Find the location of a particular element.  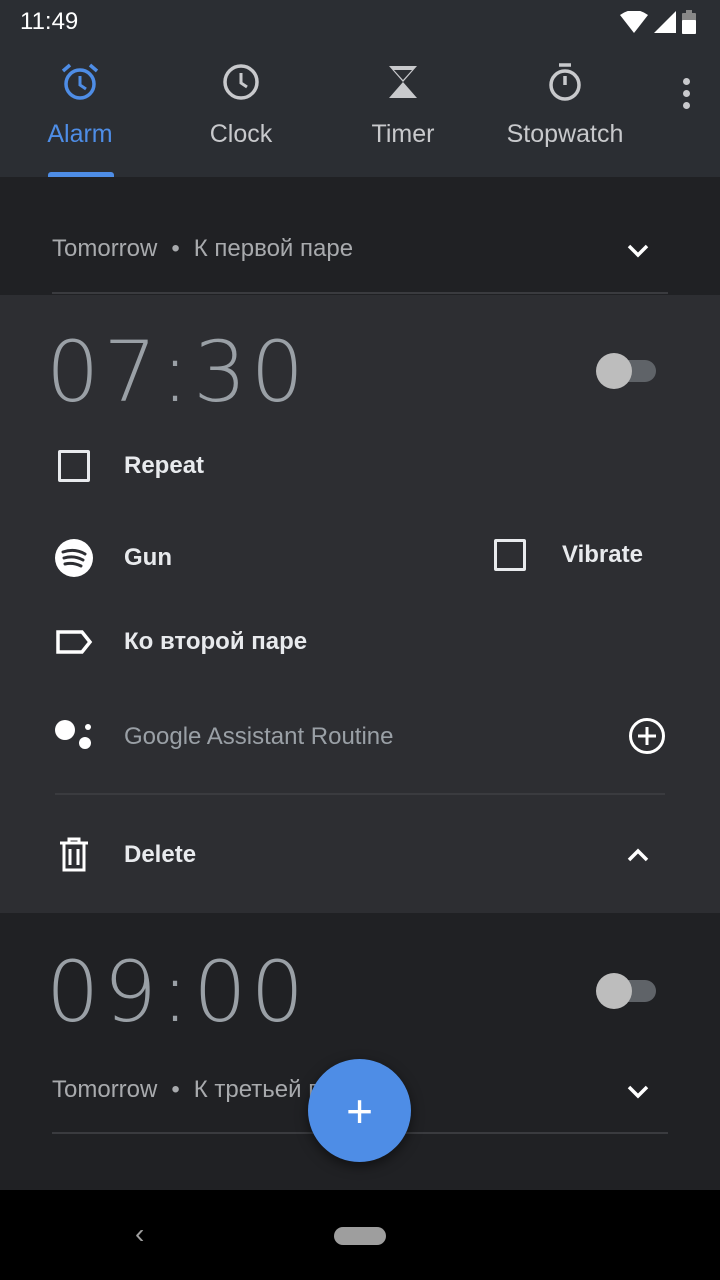

tab-label: Stopwatch is located at coordinates (565, 134).